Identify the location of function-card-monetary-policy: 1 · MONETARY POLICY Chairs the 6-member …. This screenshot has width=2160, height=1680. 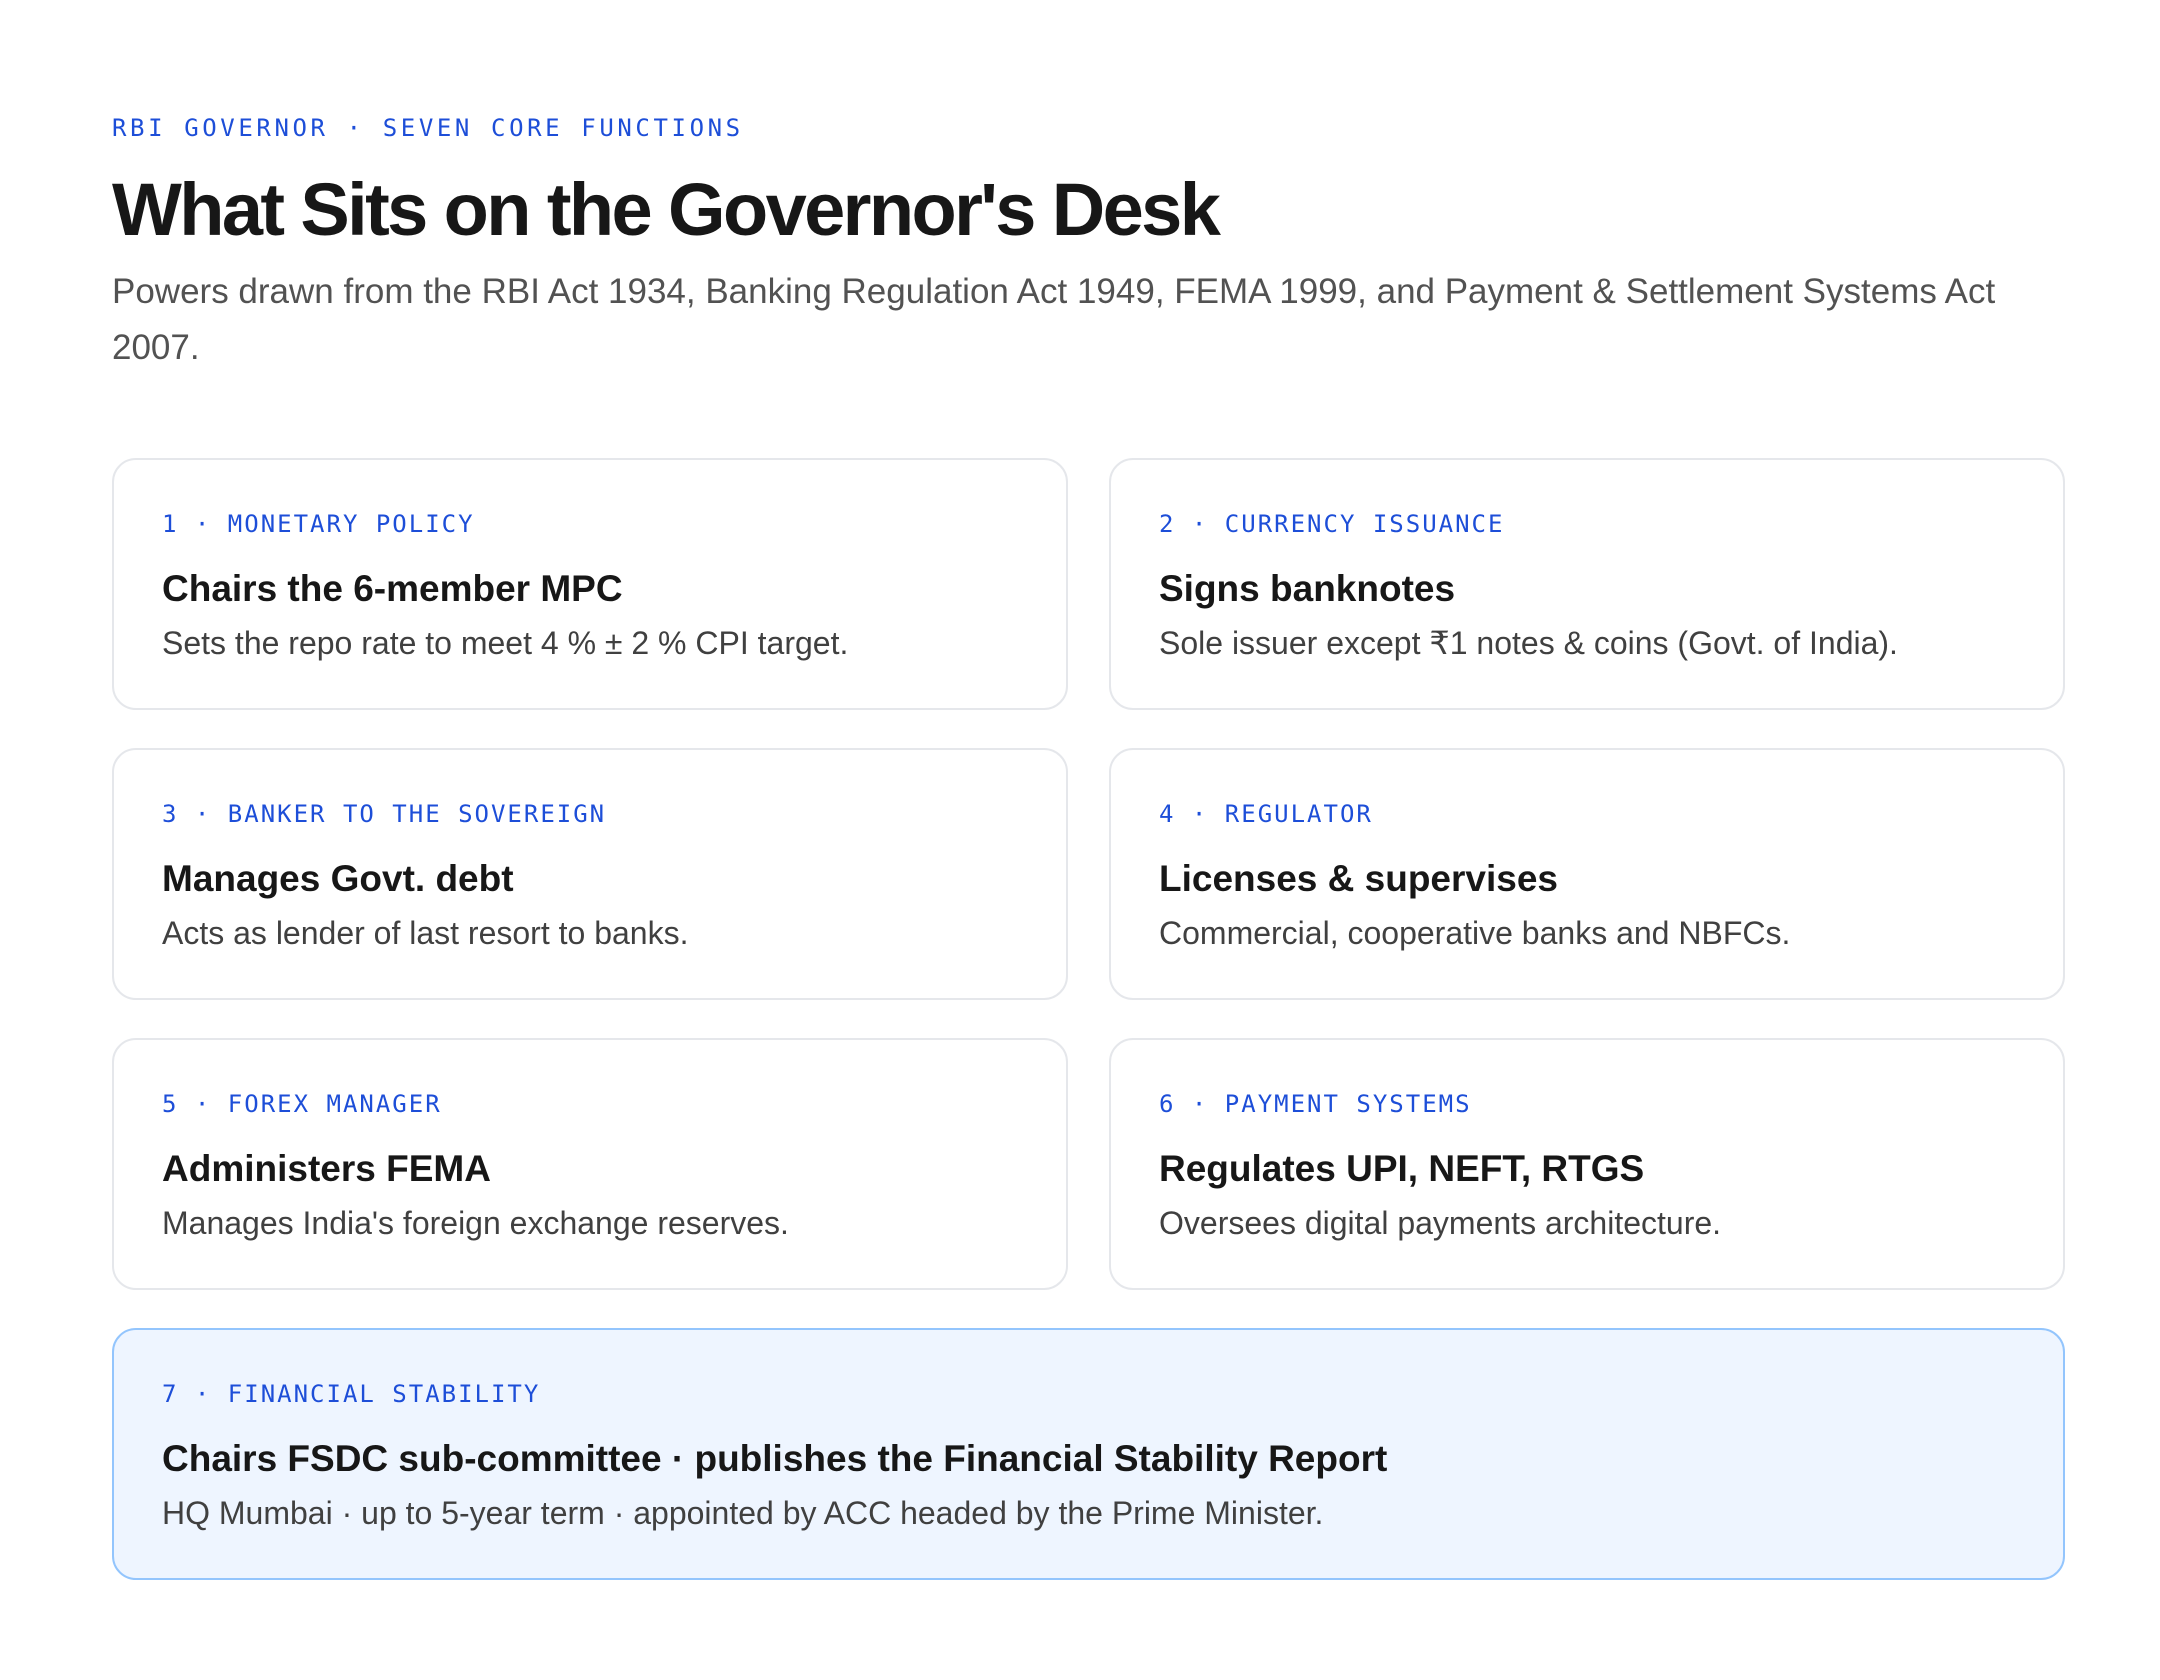
(590, 584).